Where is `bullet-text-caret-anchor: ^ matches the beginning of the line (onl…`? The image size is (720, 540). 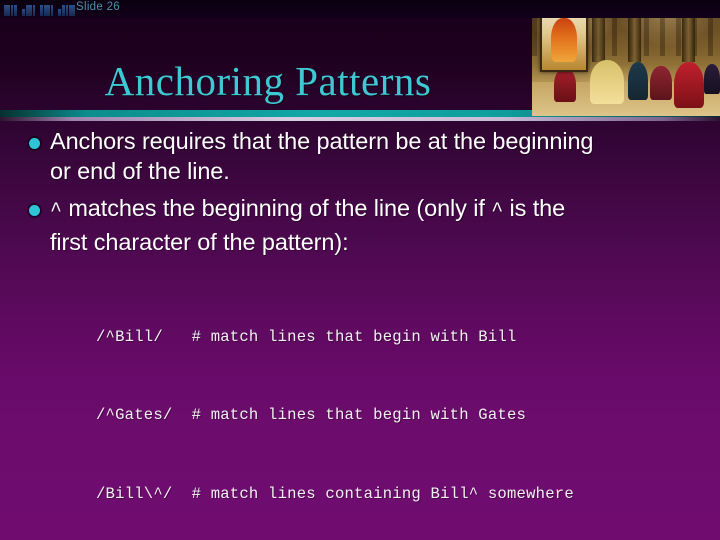
bullet-text-caret-anchor: ^ matches the beginning of the line (onl… is located at coordinates (380, 225).